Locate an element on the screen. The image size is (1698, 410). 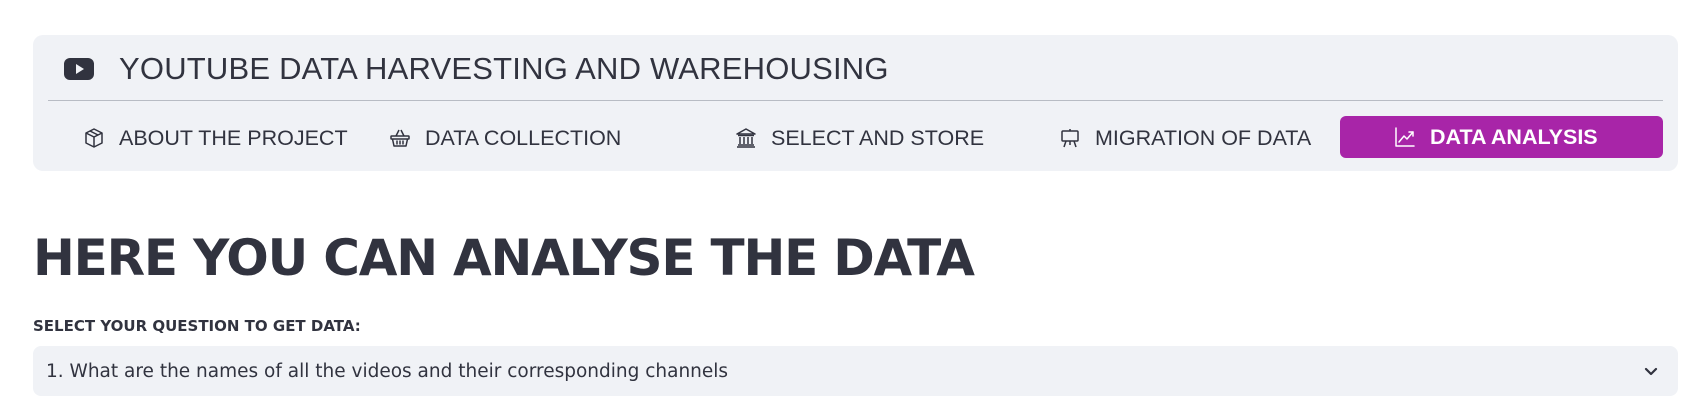
chevron-down-icon is located at coordinates (1651, 371).